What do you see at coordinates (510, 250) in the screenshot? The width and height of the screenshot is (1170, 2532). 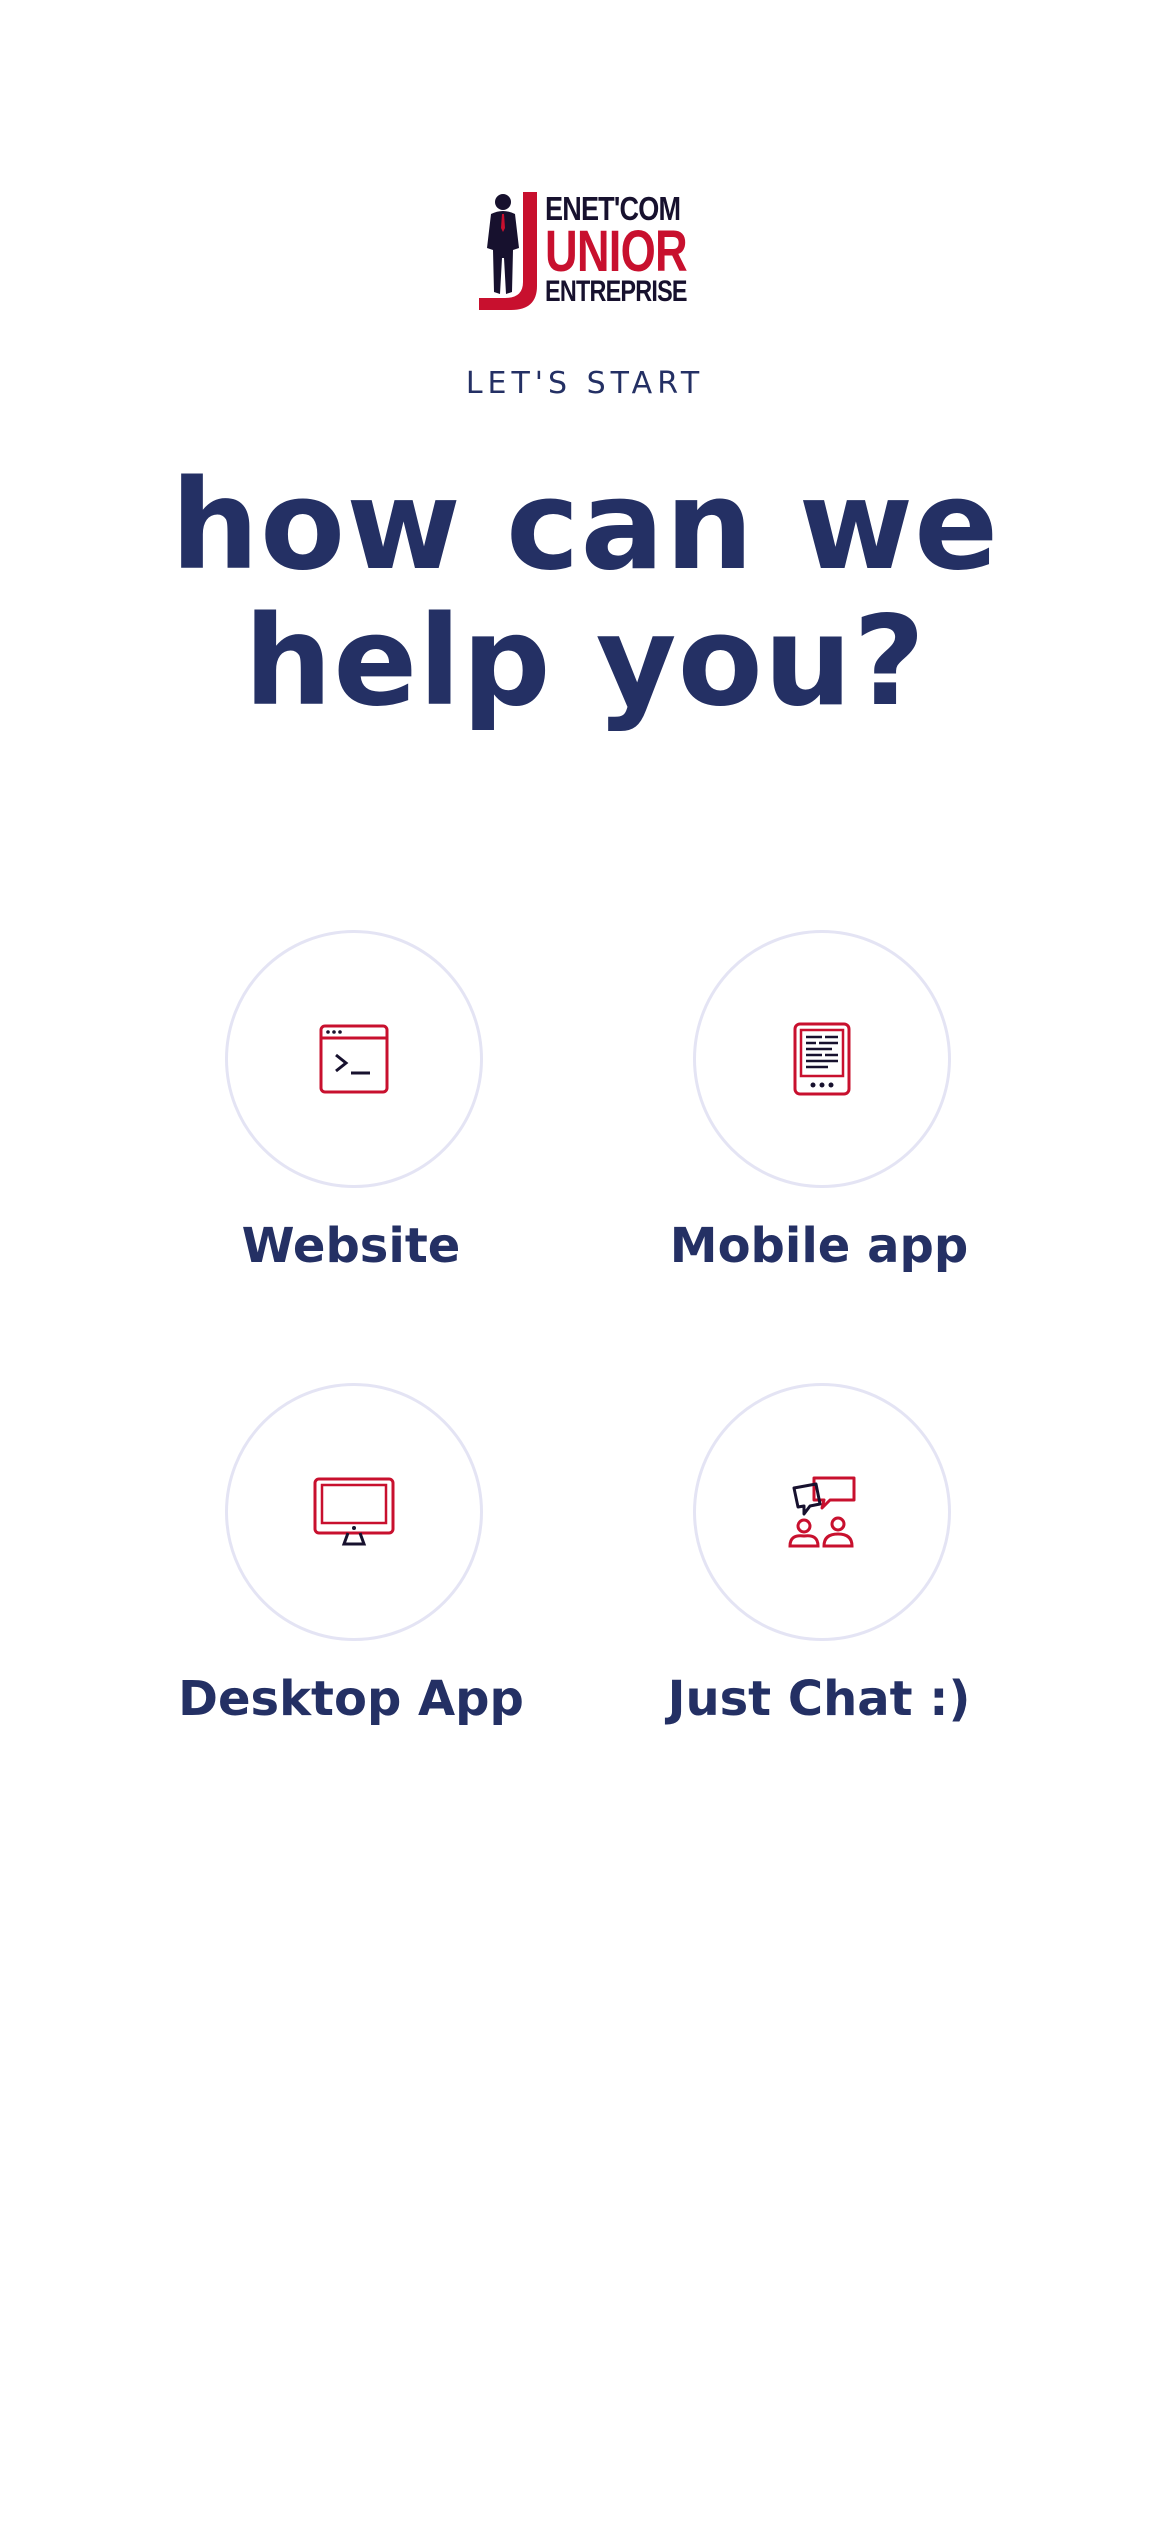 I see `businessman-j-icon` at bounding box center [510, 250].